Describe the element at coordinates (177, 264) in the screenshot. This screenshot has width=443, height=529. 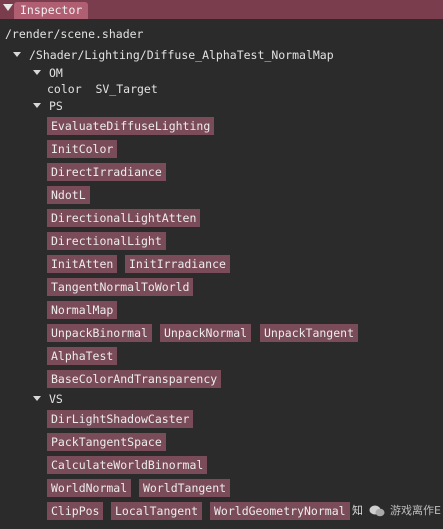
I see `ps-node: InitIrradiance` at that location.